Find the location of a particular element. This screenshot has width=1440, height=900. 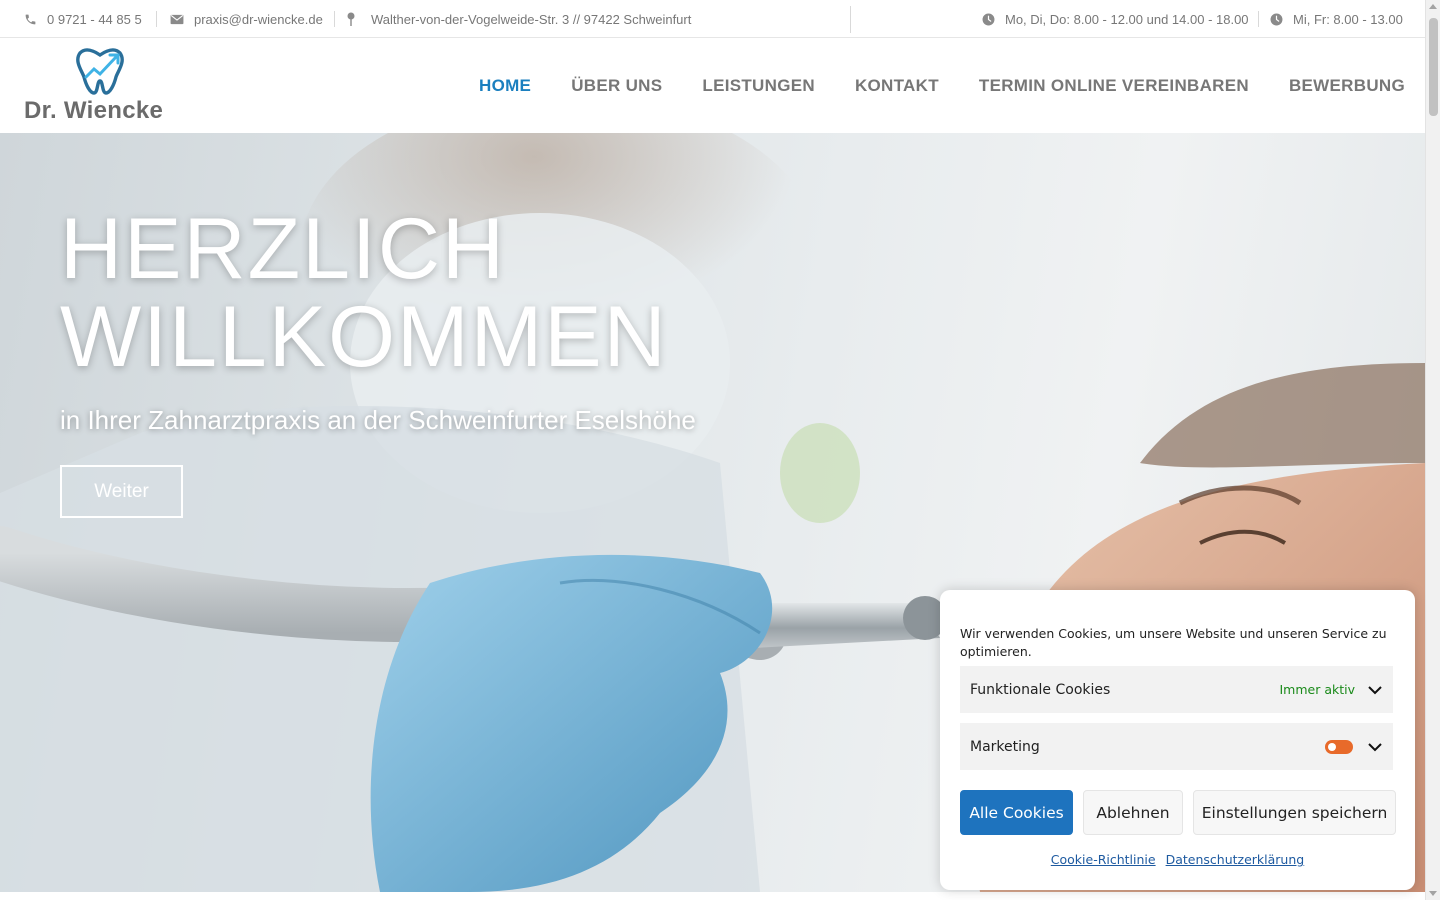

marketing-label: Marketing is located at coordinates (1005, 746).